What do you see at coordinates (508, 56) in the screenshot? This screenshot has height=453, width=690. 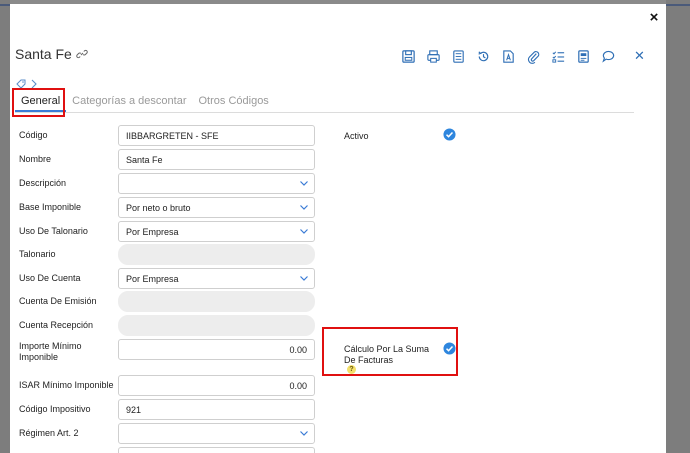 I see `pdf-icon` at bounding box center [508, 56].